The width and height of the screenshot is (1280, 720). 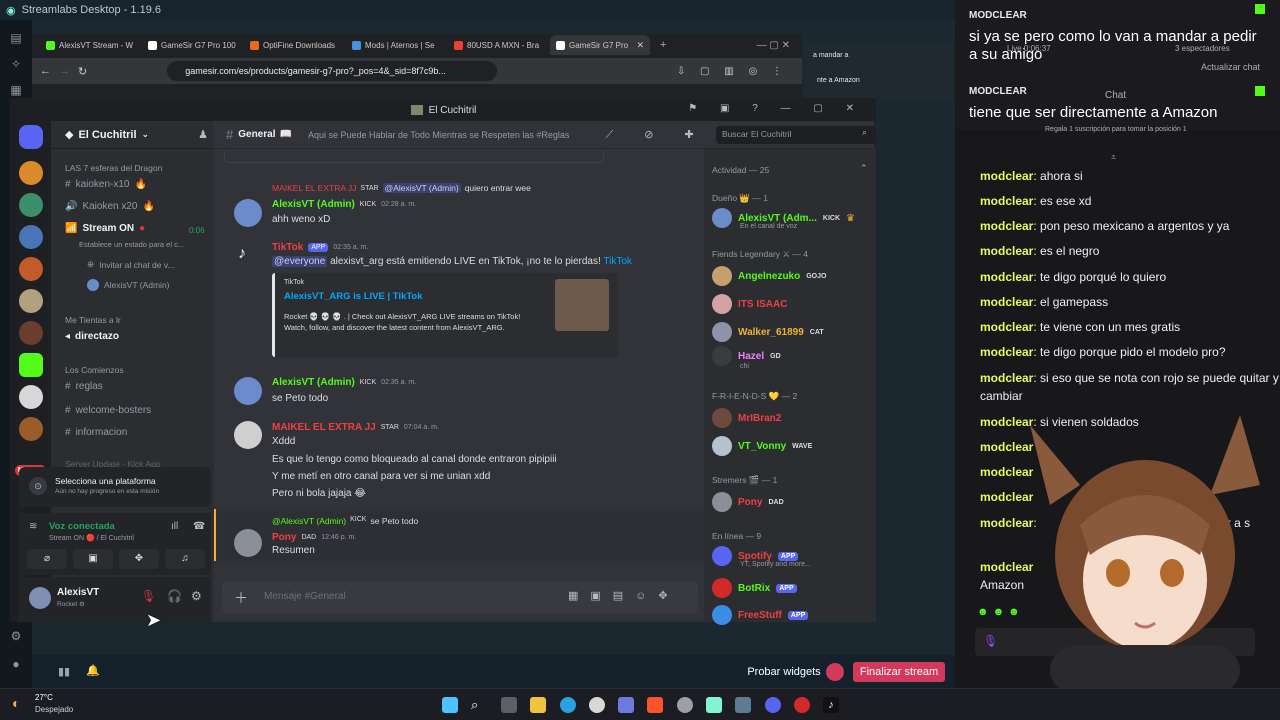 I want to click on category-label: Los Comienzos, so click(x=94, y=370).